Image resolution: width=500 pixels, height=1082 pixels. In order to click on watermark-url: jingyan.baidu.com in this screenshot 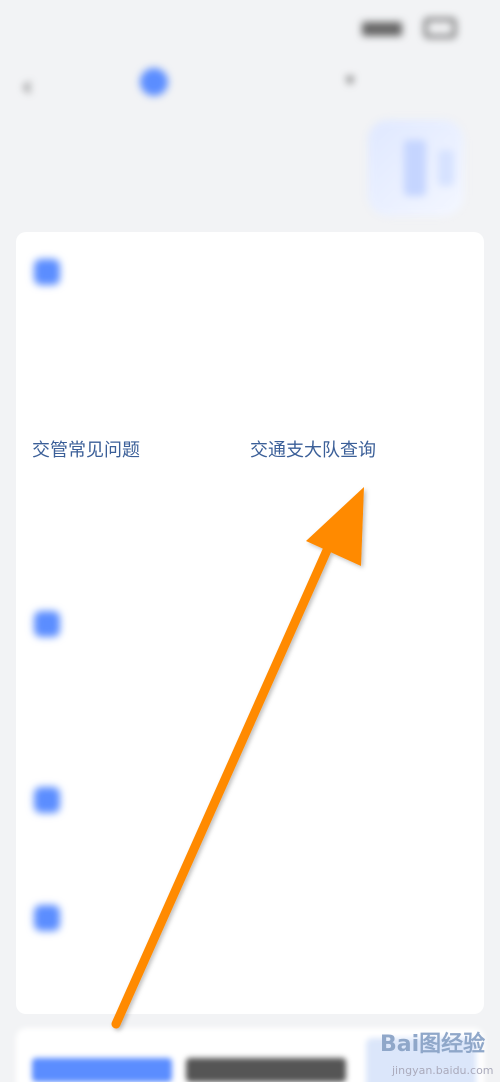, I will do `click(443, 1070)`.